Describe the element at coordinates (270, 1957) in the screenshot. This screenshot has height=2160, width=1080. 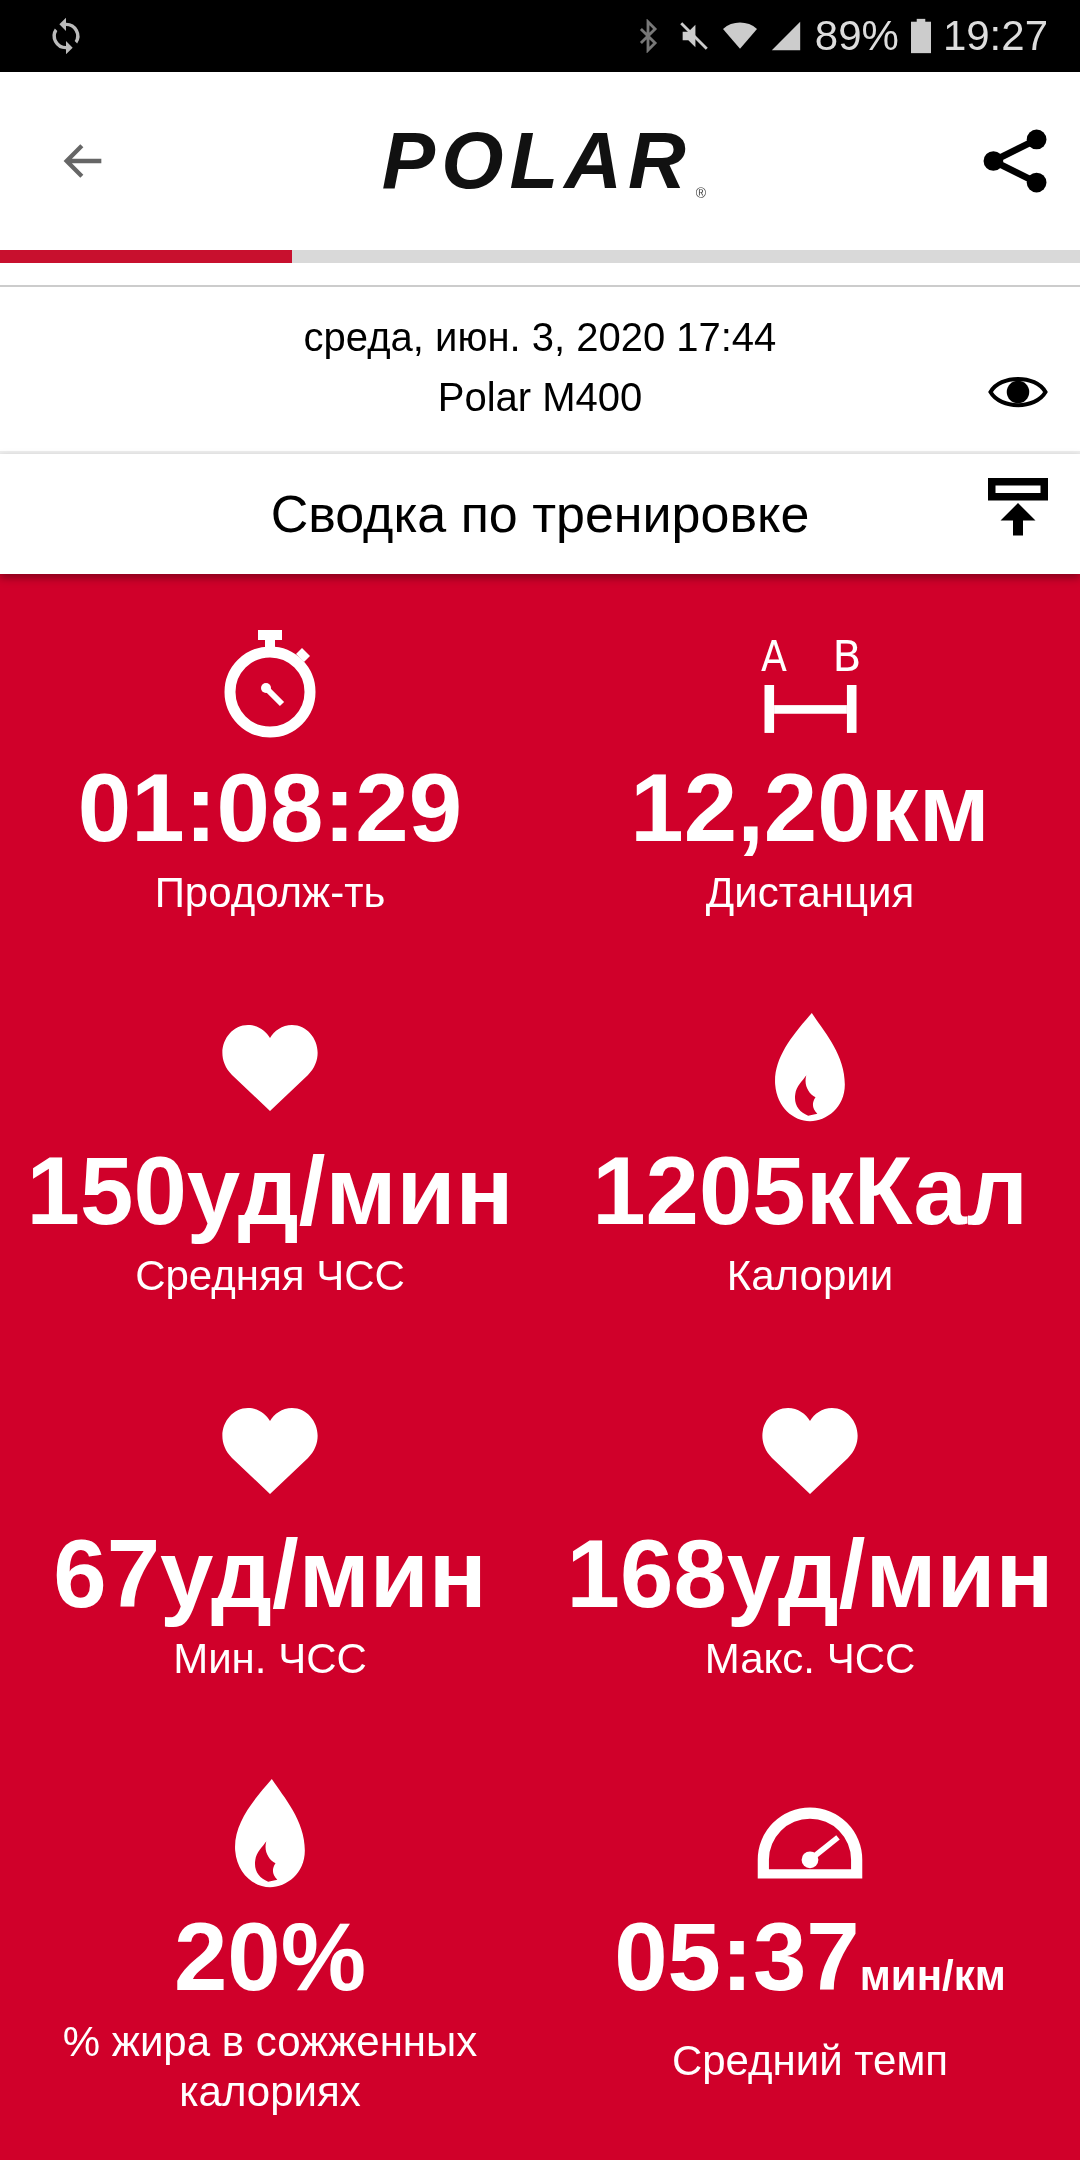
I see `metric-value: 20%` at that location.